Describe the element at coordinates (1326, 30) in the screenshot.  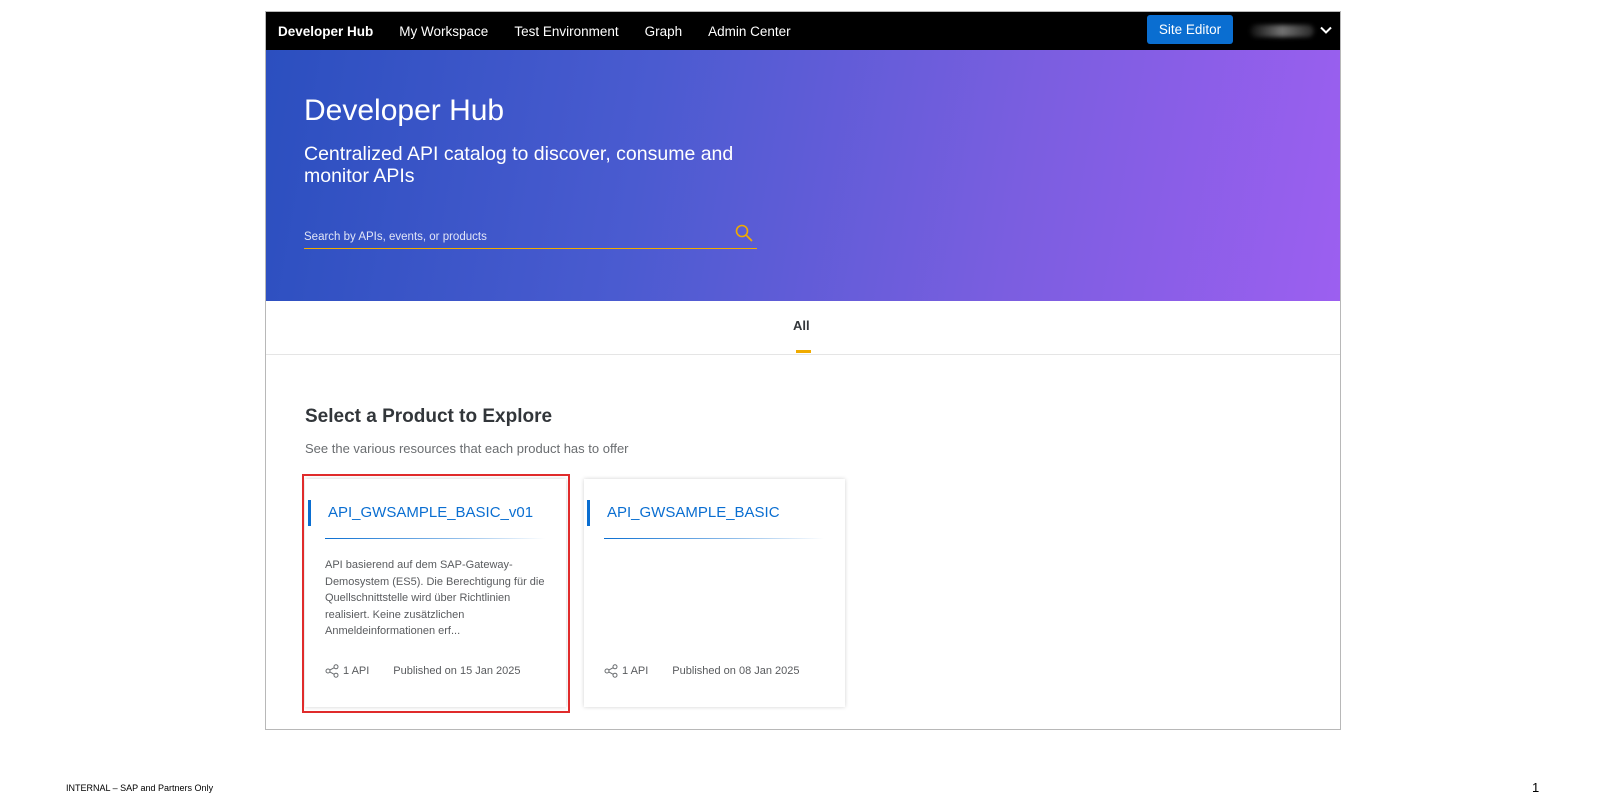
I see `chevron-down-icon` at that location.